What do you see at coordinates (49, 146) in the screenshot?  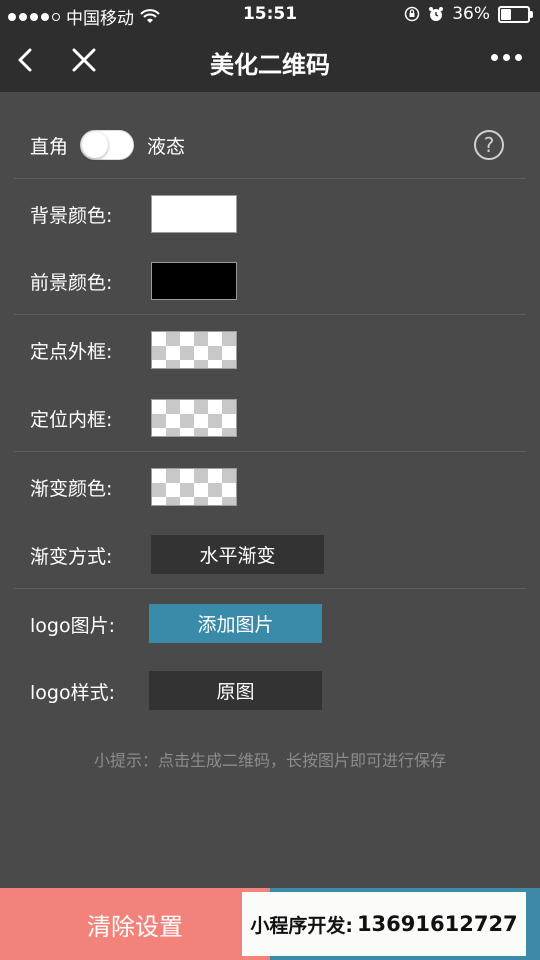 I see `mode-left-label: 直角` at bounding box center [49, 146].